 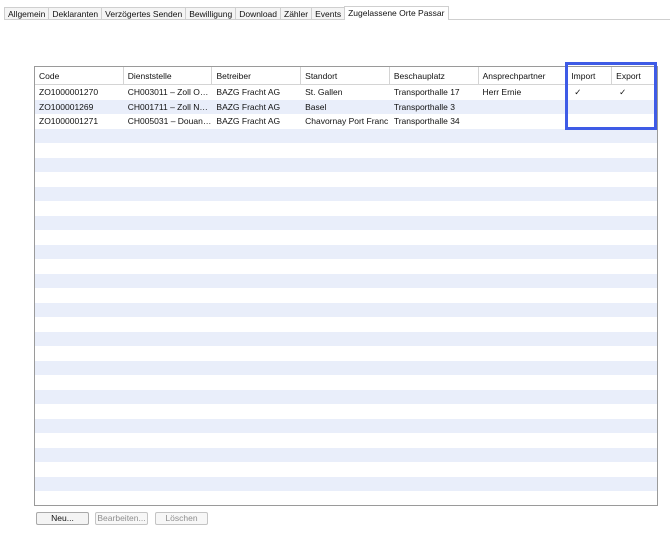 What do you see at coordinates (426, 92) in the screenshot?
I see `cell-beschauplatz: Transporthalle 17` at bounding box center [426, 92].